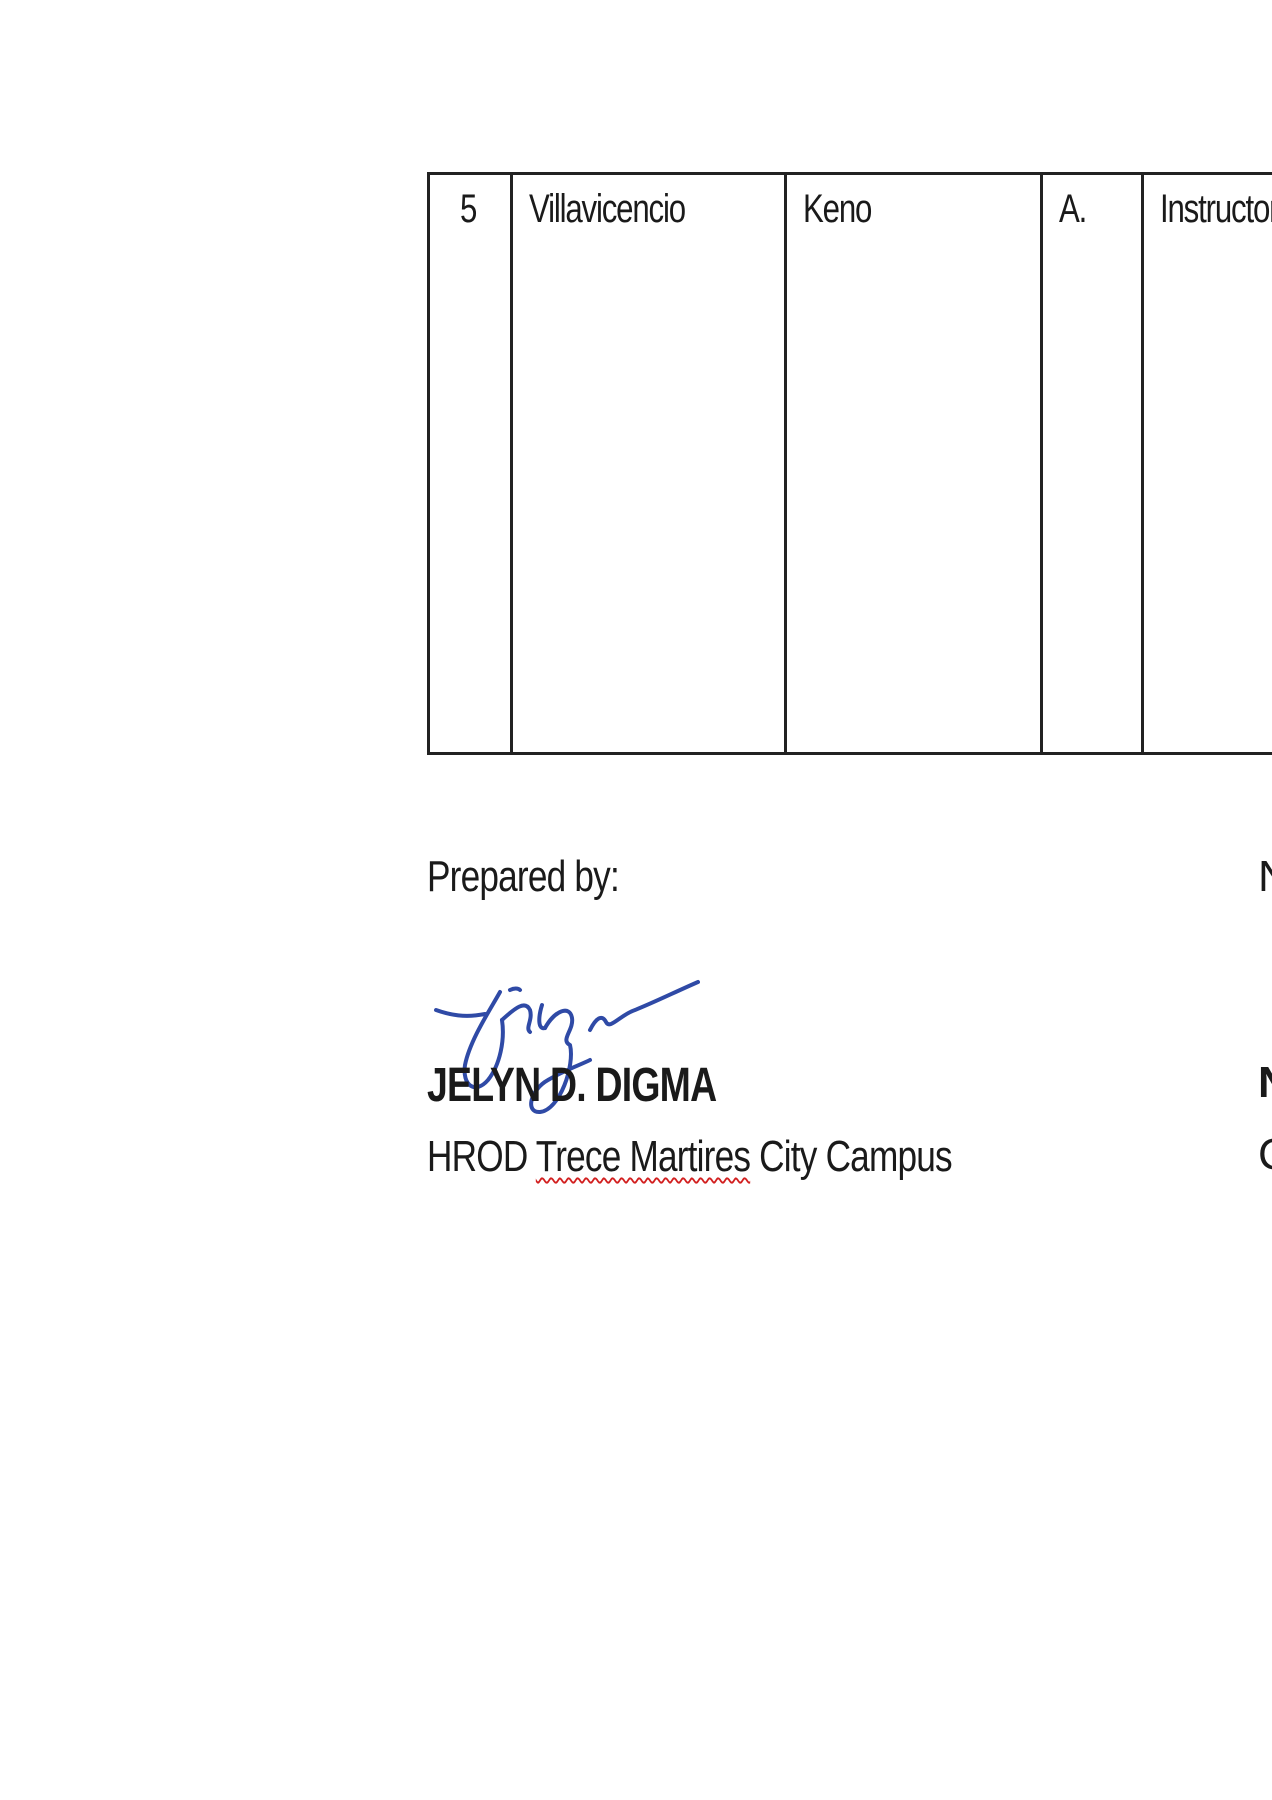  What do you see at coordinates (572, 1085) in the screenshot?
I see `signer-name: JELYN D. DIGMA` at bounding box center [572, 1085].